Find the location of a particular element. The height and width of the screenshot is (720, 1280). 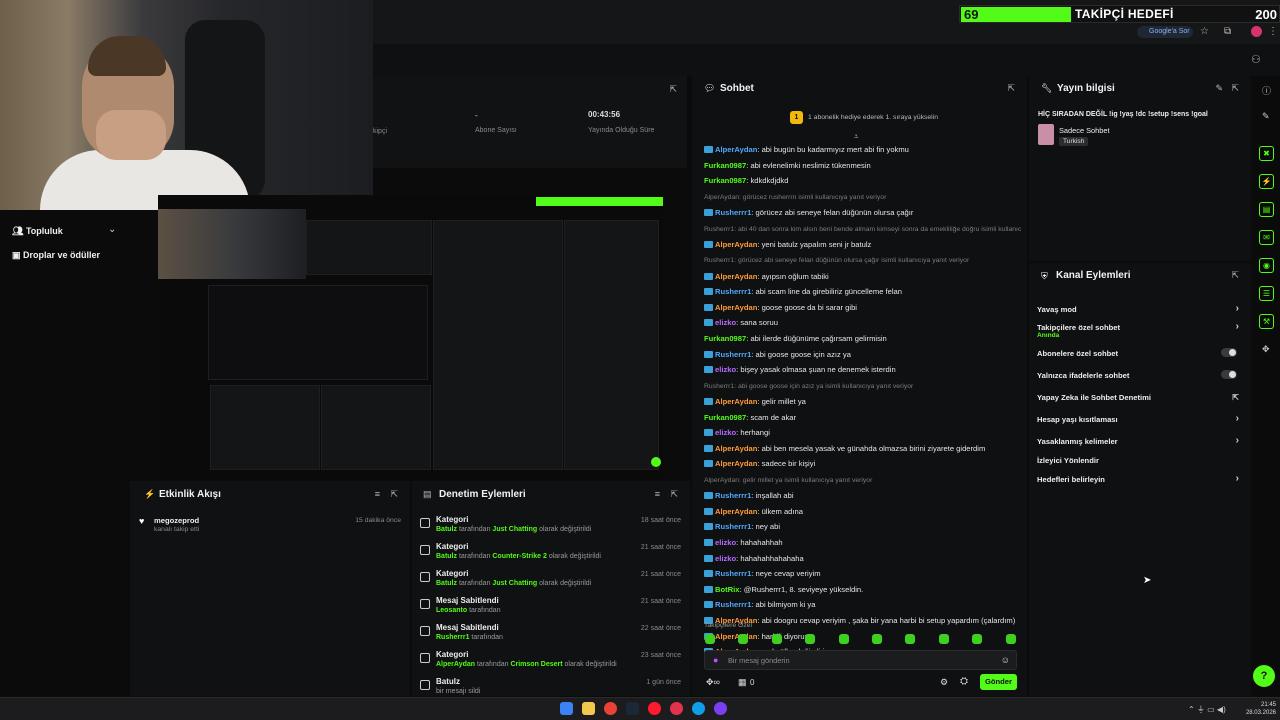

start-icon is located at coordinates (566, 708).